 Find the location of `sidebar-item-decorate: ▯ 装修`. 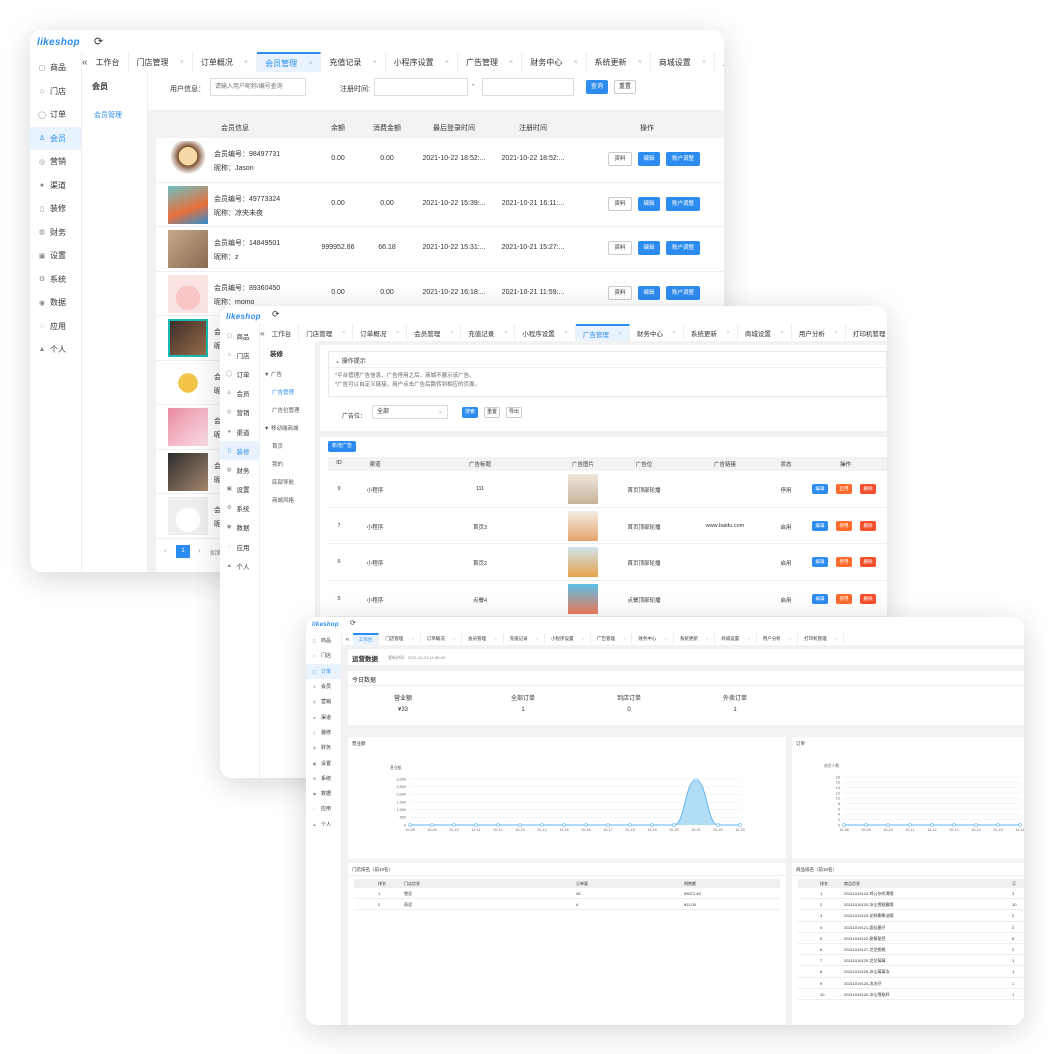

sidebar-item-decorate: ▯ 装修 is located at coordinates (323, 732).